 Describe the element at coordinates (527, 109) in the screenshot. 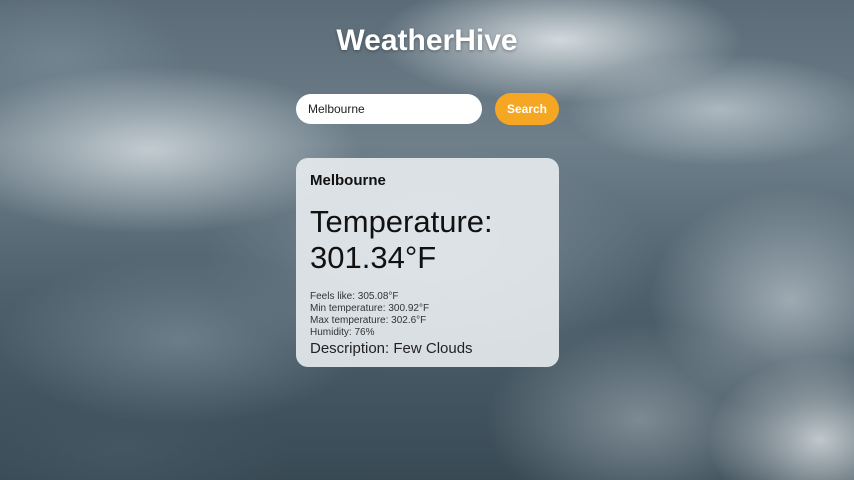

I see `search-button: Search` at that location.